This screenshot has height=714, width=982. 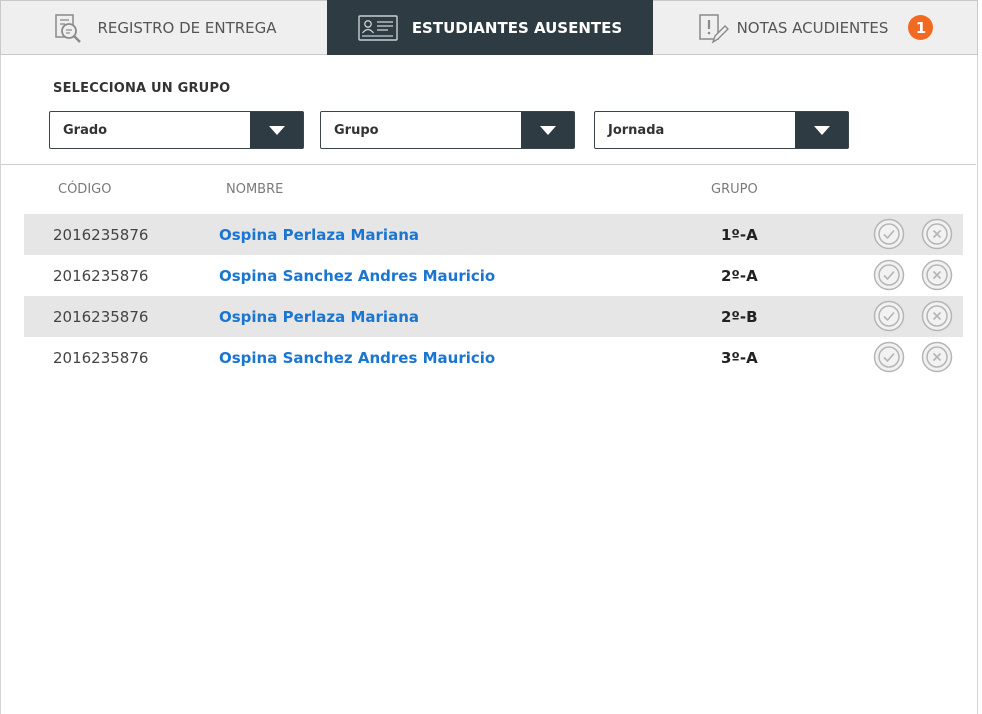 I want to click on grupo-cell: 2º-A, so click(x=739, y=275).